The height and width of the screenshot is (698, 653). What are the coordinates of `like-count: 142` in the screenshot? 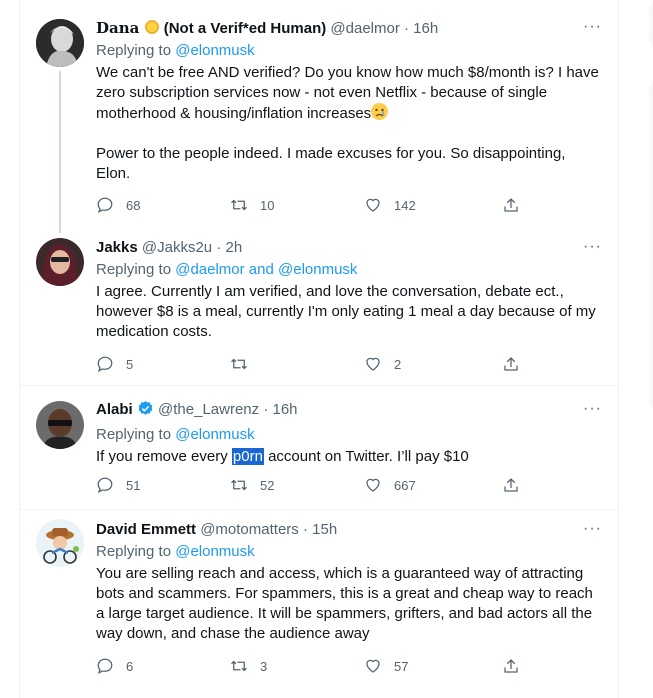 It's located at (405, 205).